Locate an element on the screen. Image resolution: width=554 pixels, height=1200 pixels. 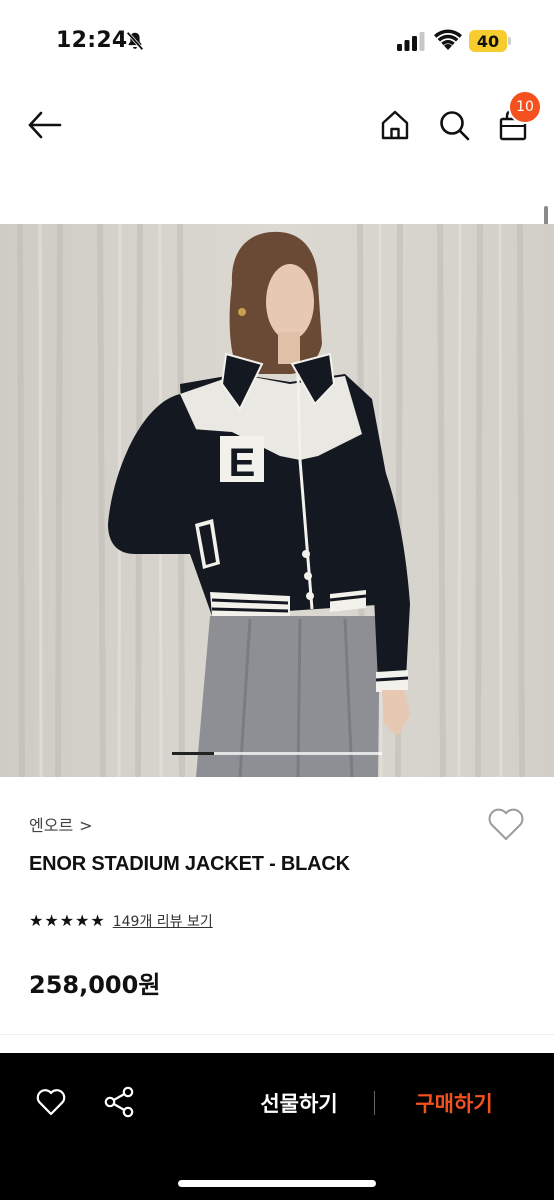
home-indicator is located at coordinates (277, 1183).